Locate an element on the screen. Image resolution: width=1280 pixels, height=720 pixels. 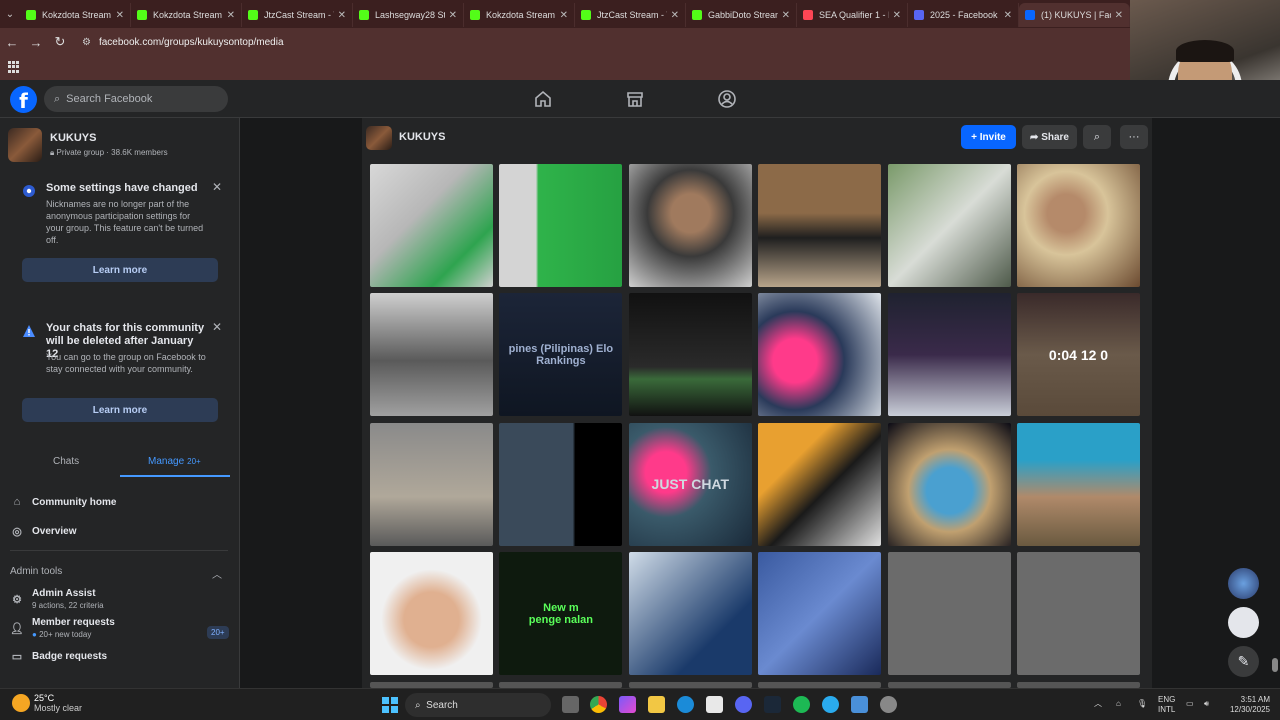
photo-thumbnail: pines (Pilipinas) Elo Rankings is located at coordinates (561, 355).